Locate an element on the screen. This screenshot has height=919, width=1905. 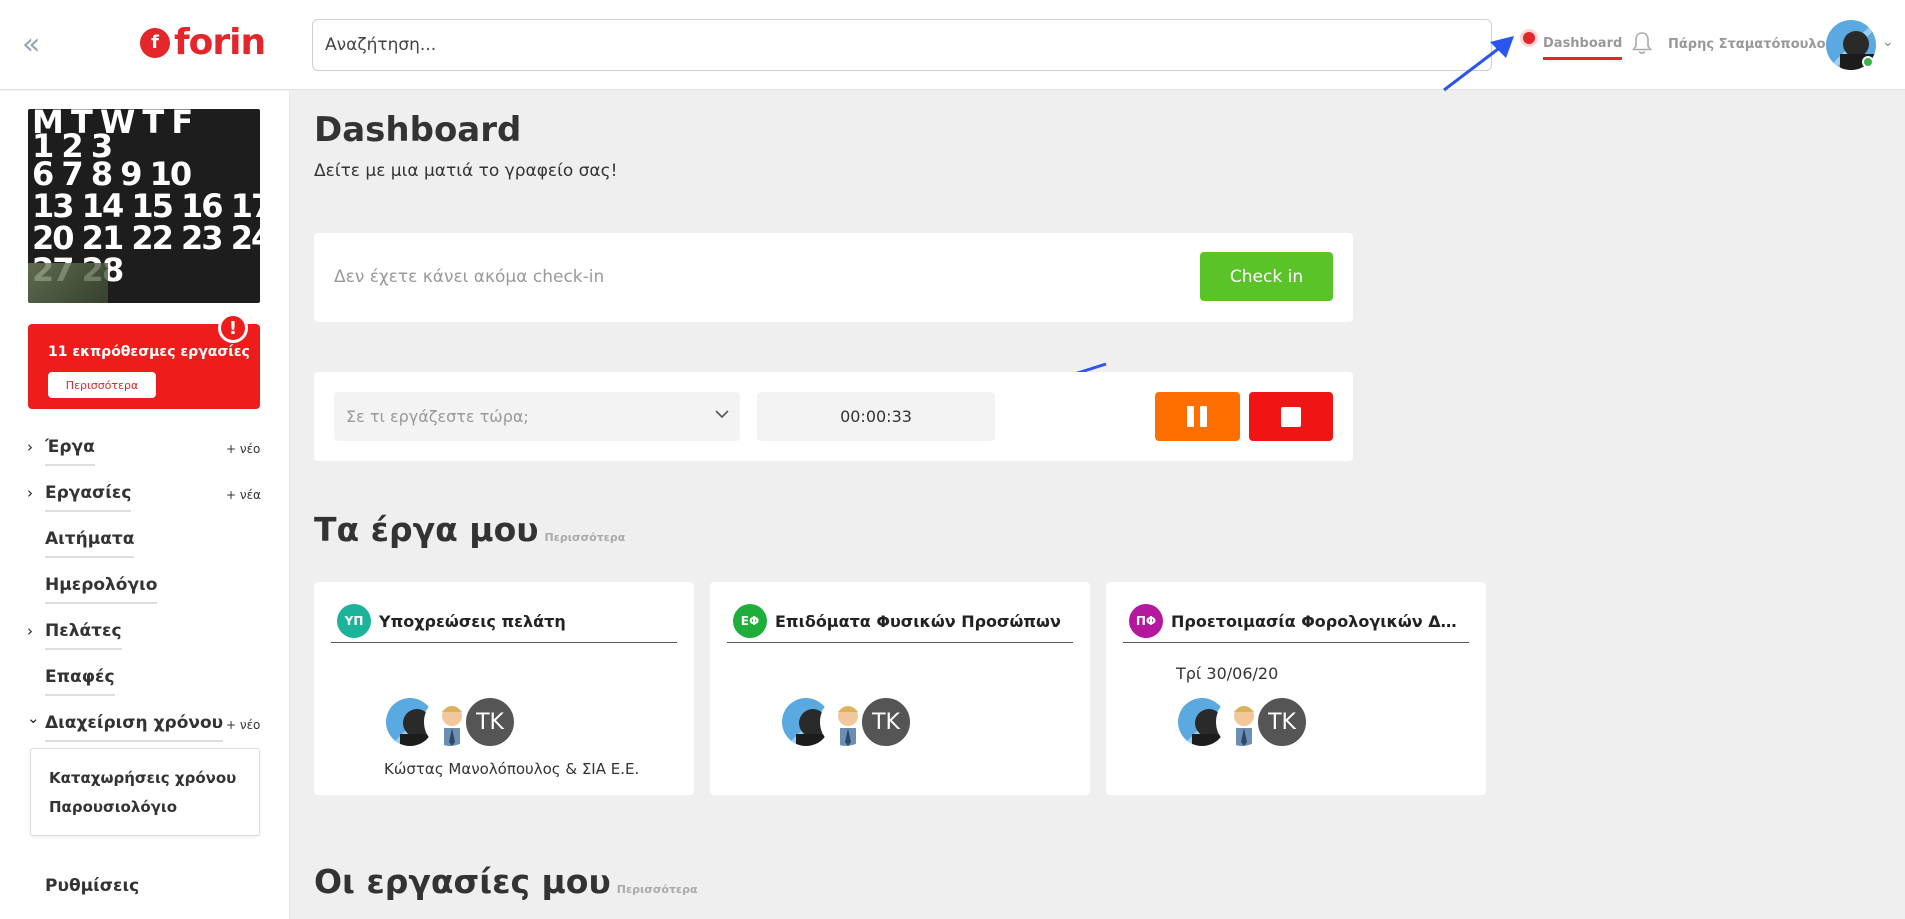
logo: f forin is located at coordinates (203, 42).